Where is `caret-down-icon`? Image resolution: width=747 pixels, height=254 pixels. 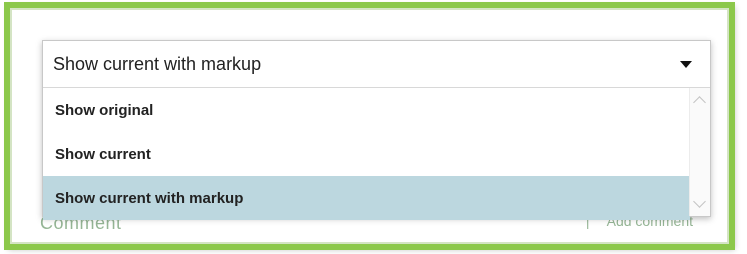 caret-down-icon is located at coordinates (686, 64).